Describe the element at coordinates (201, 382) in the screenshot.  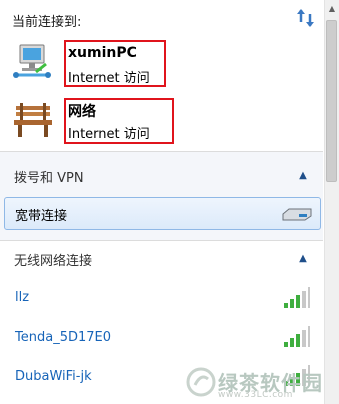
I see `watermark-logo-icon` at that location.